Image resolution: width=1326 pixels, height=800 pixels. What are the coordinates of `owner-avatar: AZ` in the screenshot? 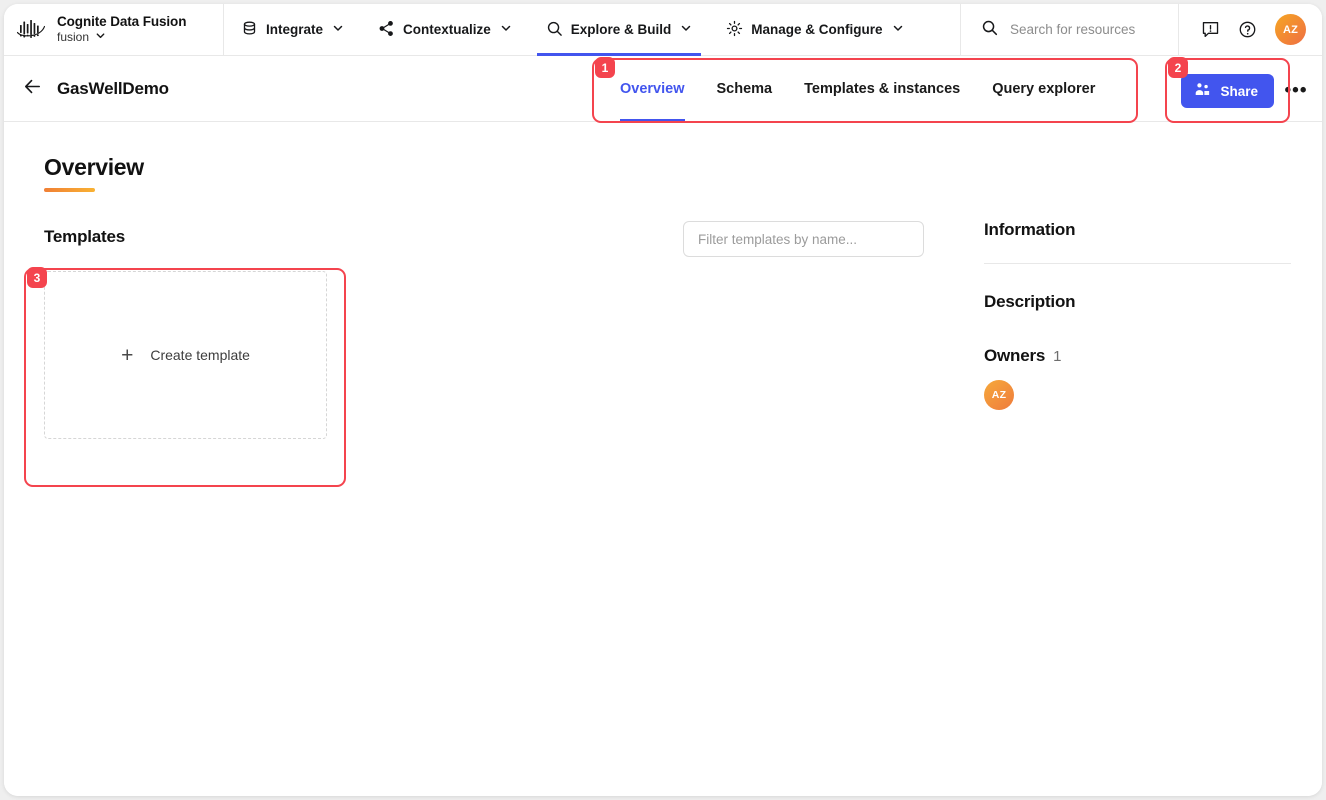 It's located at (999, 395).